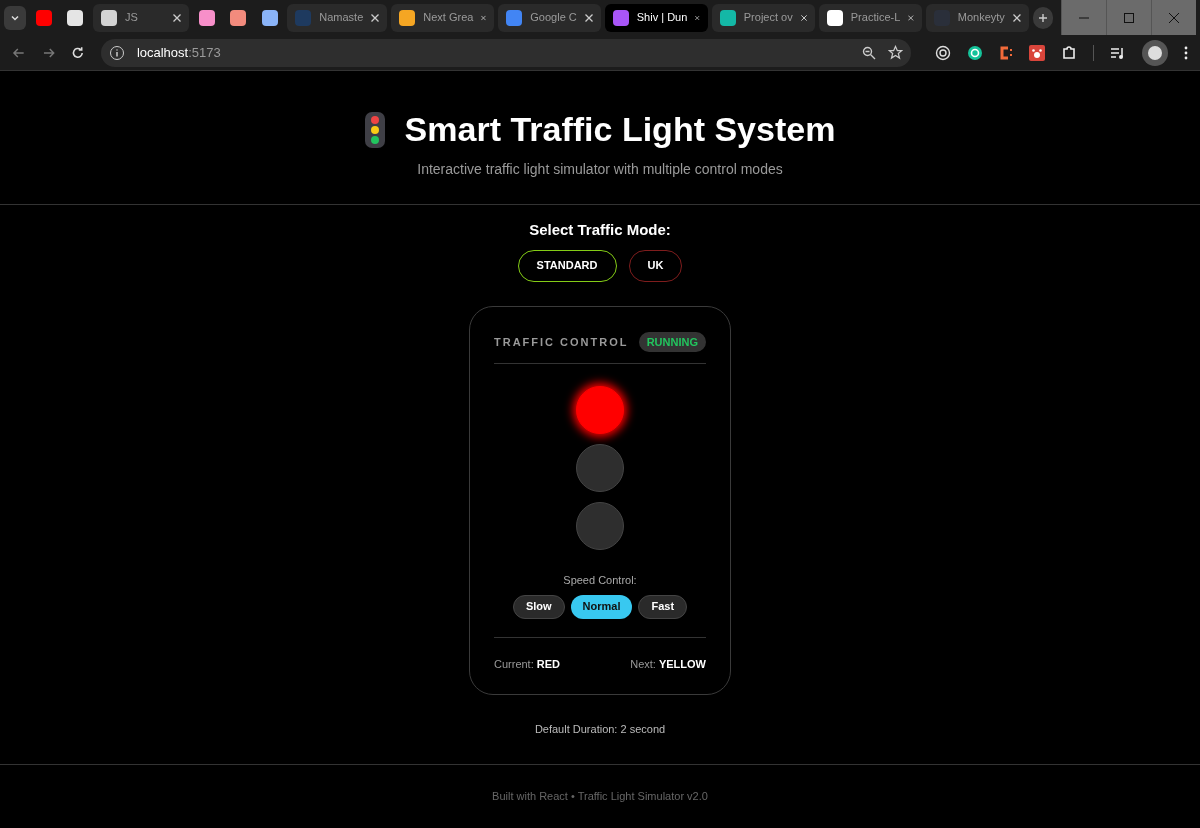  What do you see at coordinates (869, 52) in the screenshot?
I see `zoom-icon` at bounding box center [869, 52].